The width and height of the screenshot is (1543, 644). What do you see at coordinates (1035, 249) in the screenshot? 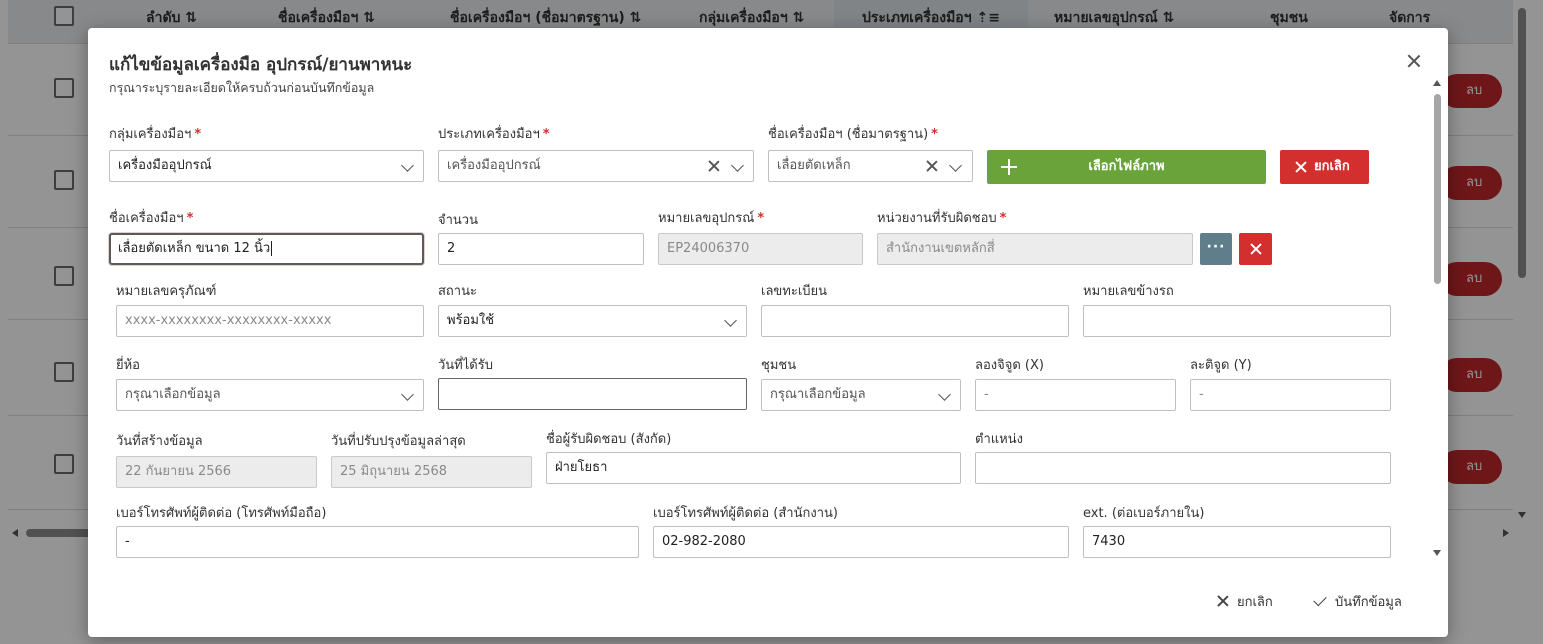
I see `responsible-unit-input: สำนักงานเขตหลักสี่` at bounding box center [1035, 249].